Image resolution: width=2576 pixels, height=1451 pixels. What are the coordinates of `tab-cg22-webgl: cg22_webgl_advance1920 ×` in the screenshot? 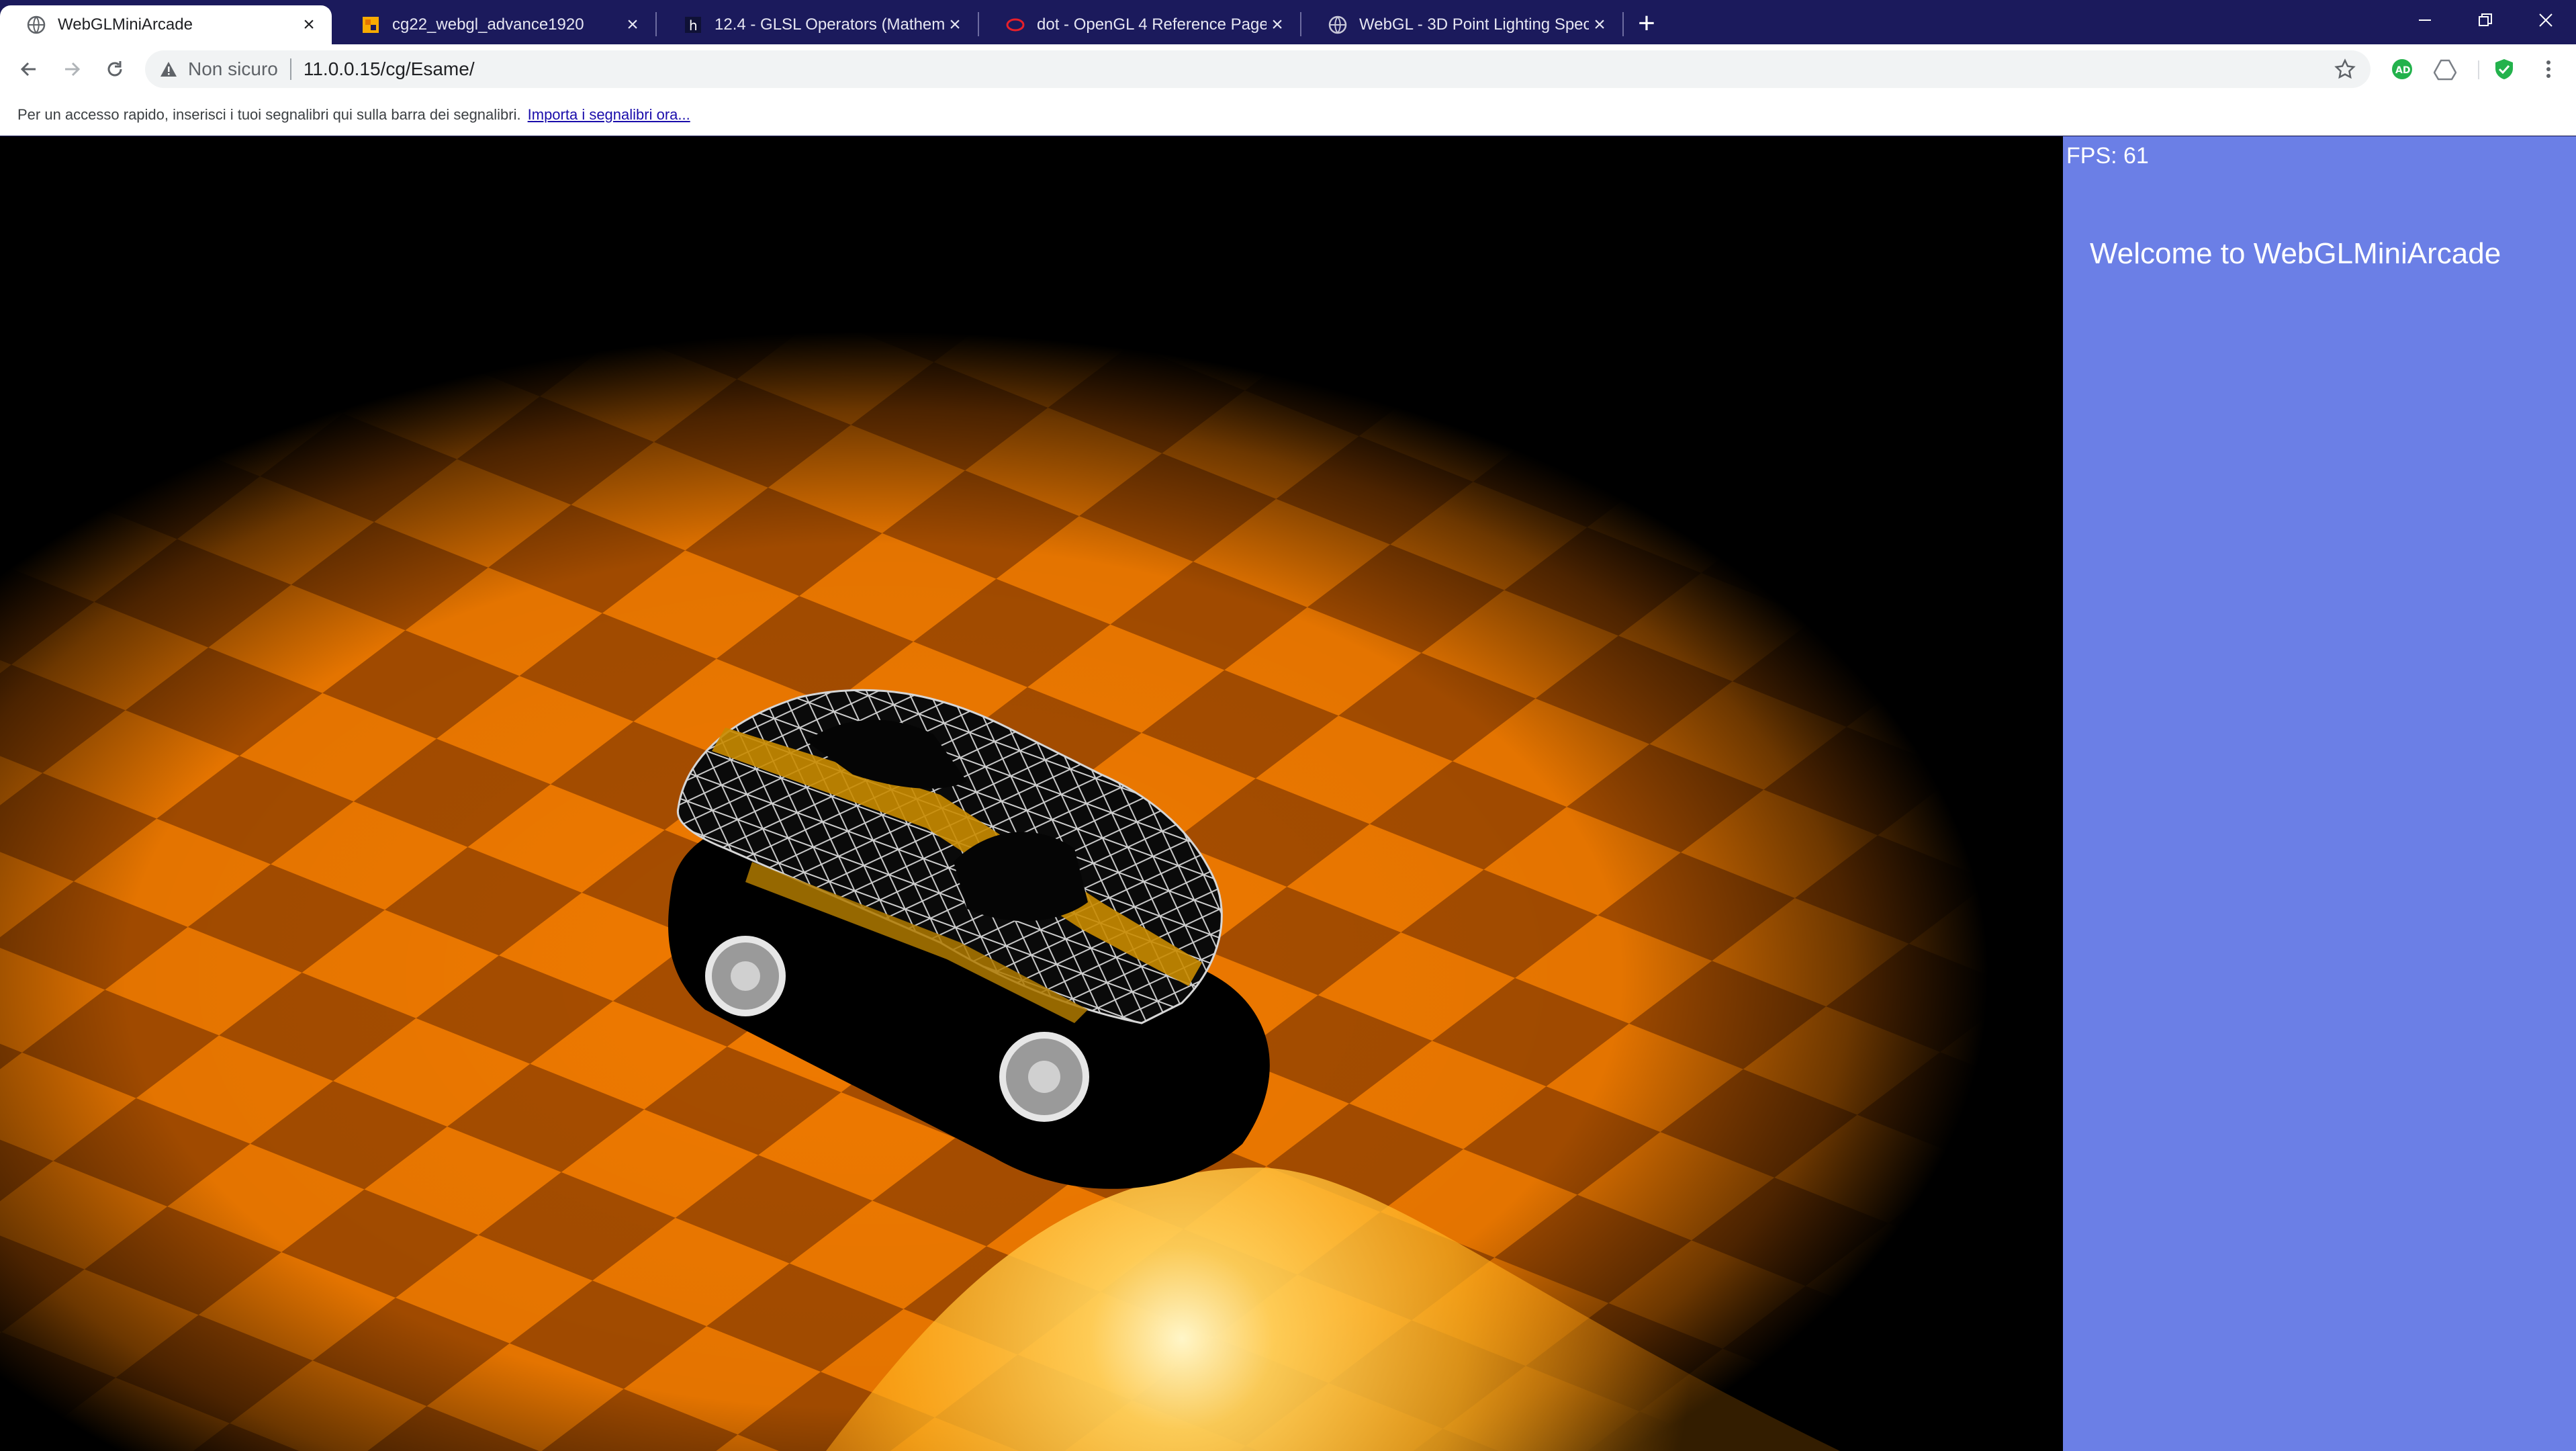 It's located at (494, 24).